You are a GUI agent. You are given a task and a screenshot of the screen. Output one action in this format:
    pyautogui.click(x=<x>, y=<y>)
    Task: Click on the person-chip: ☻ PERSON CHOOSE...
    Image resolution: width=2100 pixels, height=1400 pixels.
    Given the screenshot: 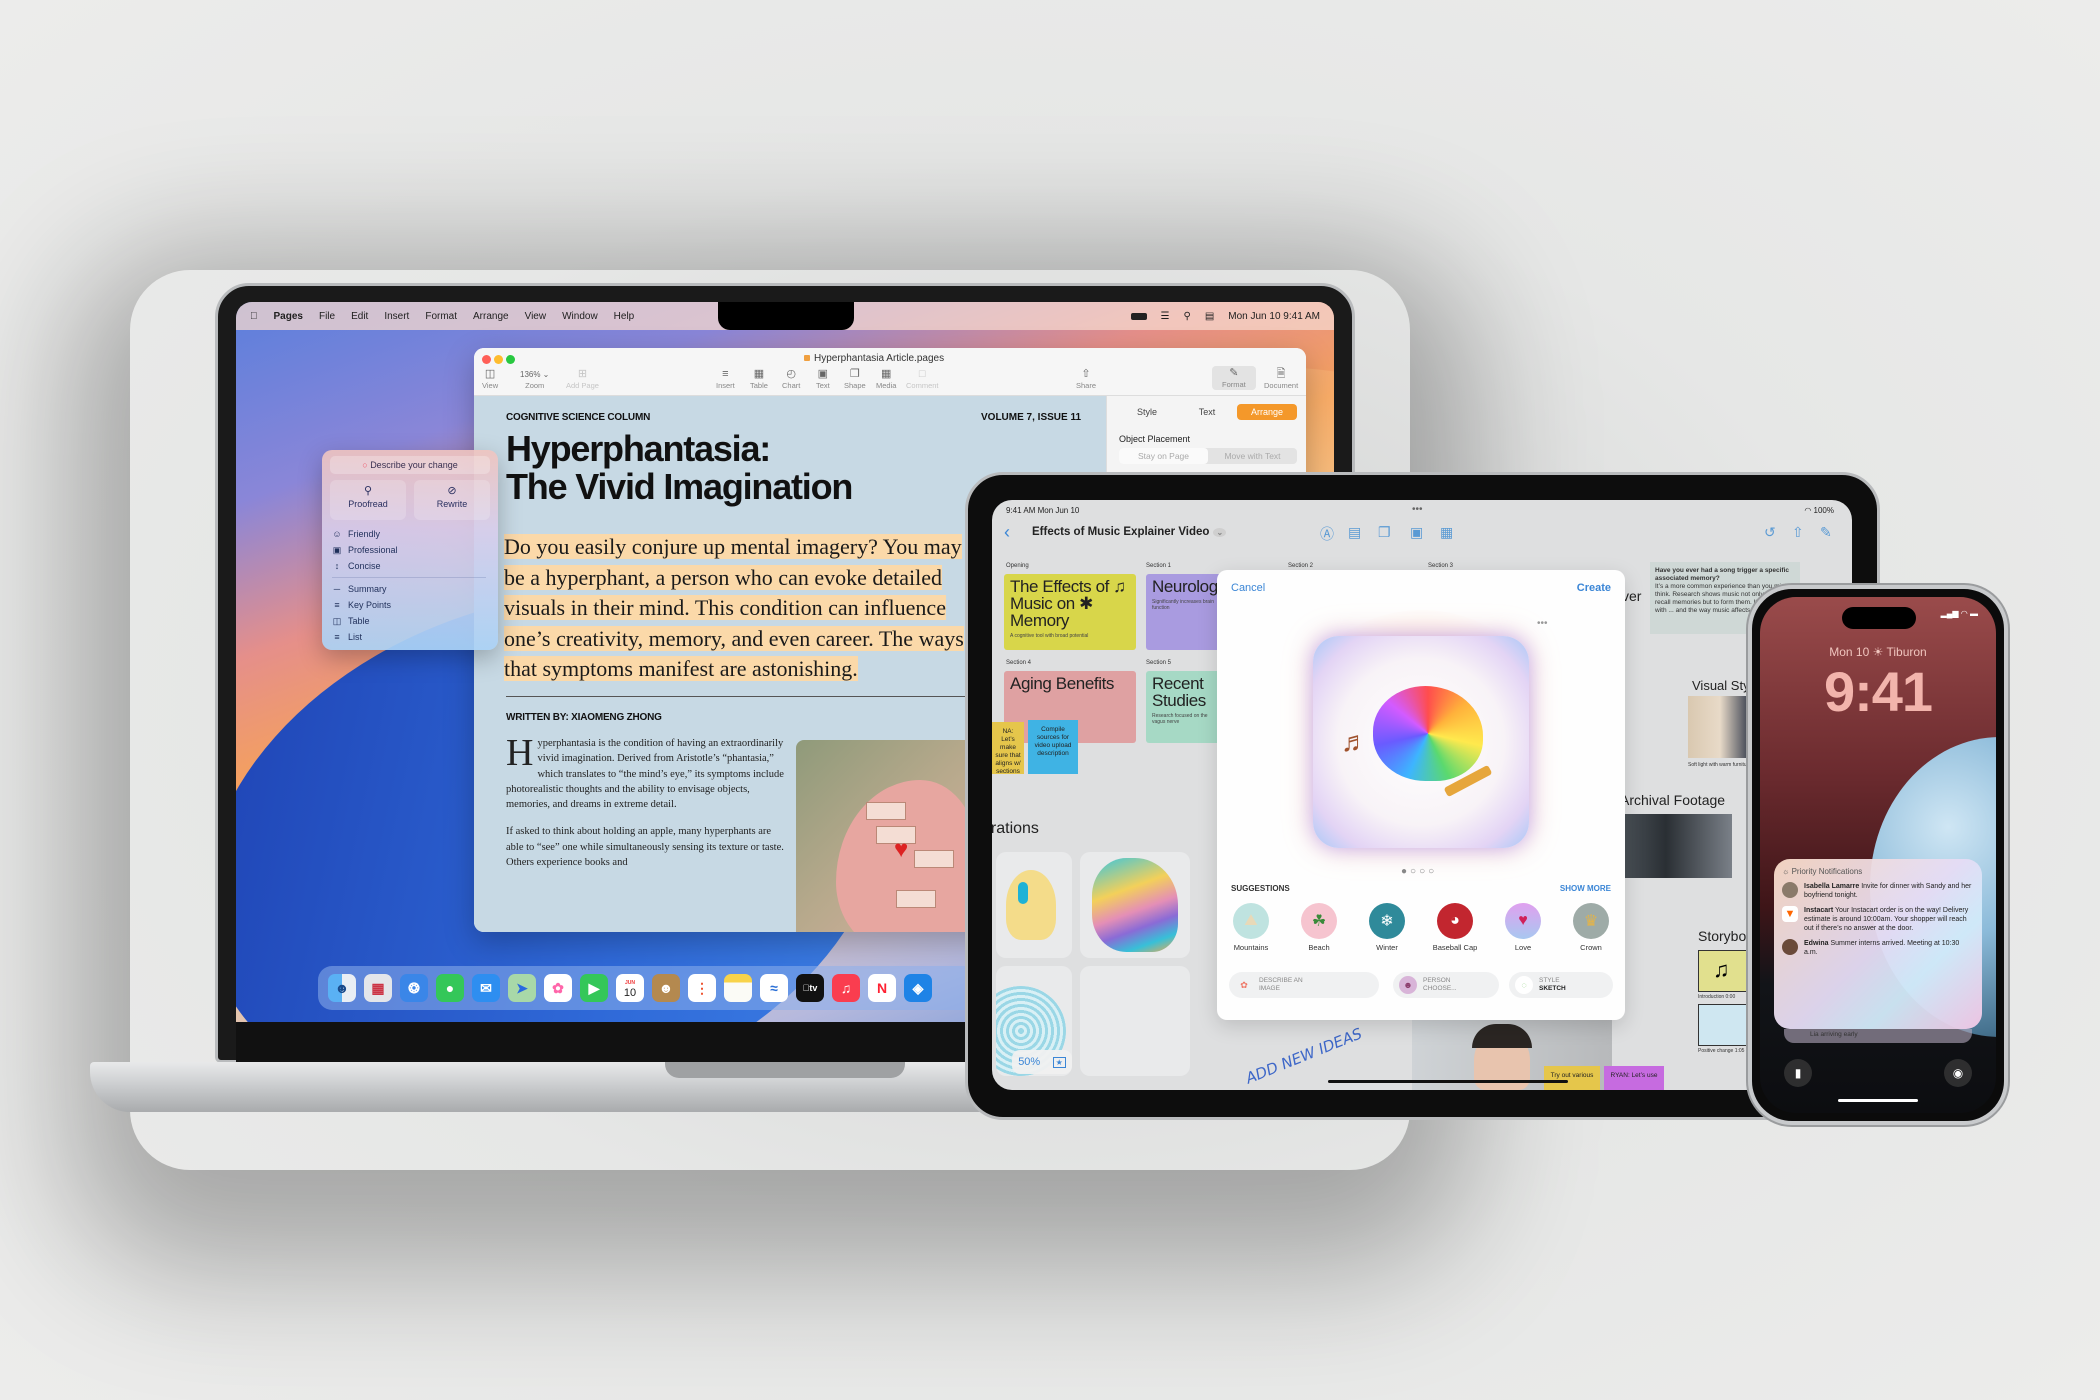 What is the action you would take?
    pyautogui.click(x=1446, y=985)
    